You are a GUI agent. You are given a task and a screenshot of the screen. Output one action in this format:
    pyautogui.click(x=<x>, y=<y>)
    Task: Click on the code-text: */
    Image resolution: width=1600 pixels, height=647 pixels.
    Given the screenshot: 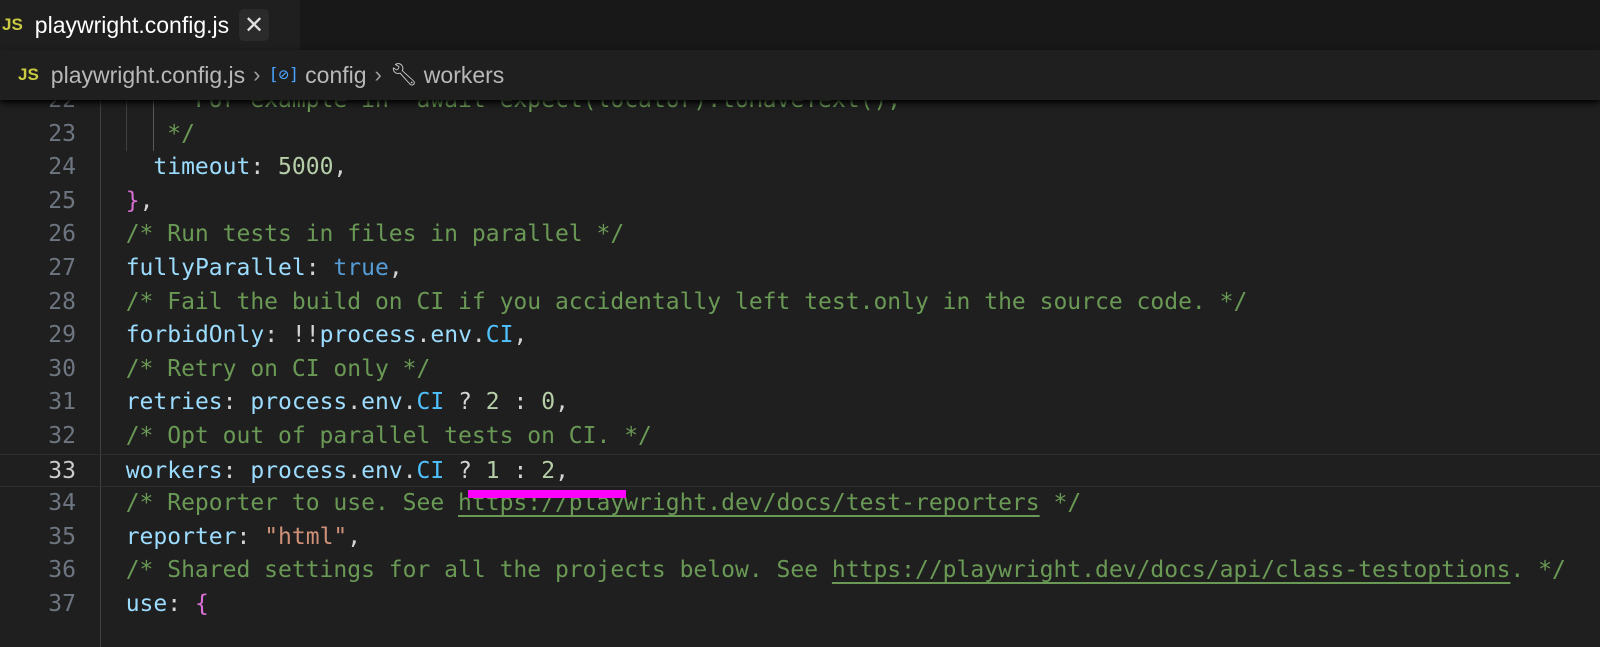 What is the action you would take?
    pyautogui.click(x=146, y=135)
    